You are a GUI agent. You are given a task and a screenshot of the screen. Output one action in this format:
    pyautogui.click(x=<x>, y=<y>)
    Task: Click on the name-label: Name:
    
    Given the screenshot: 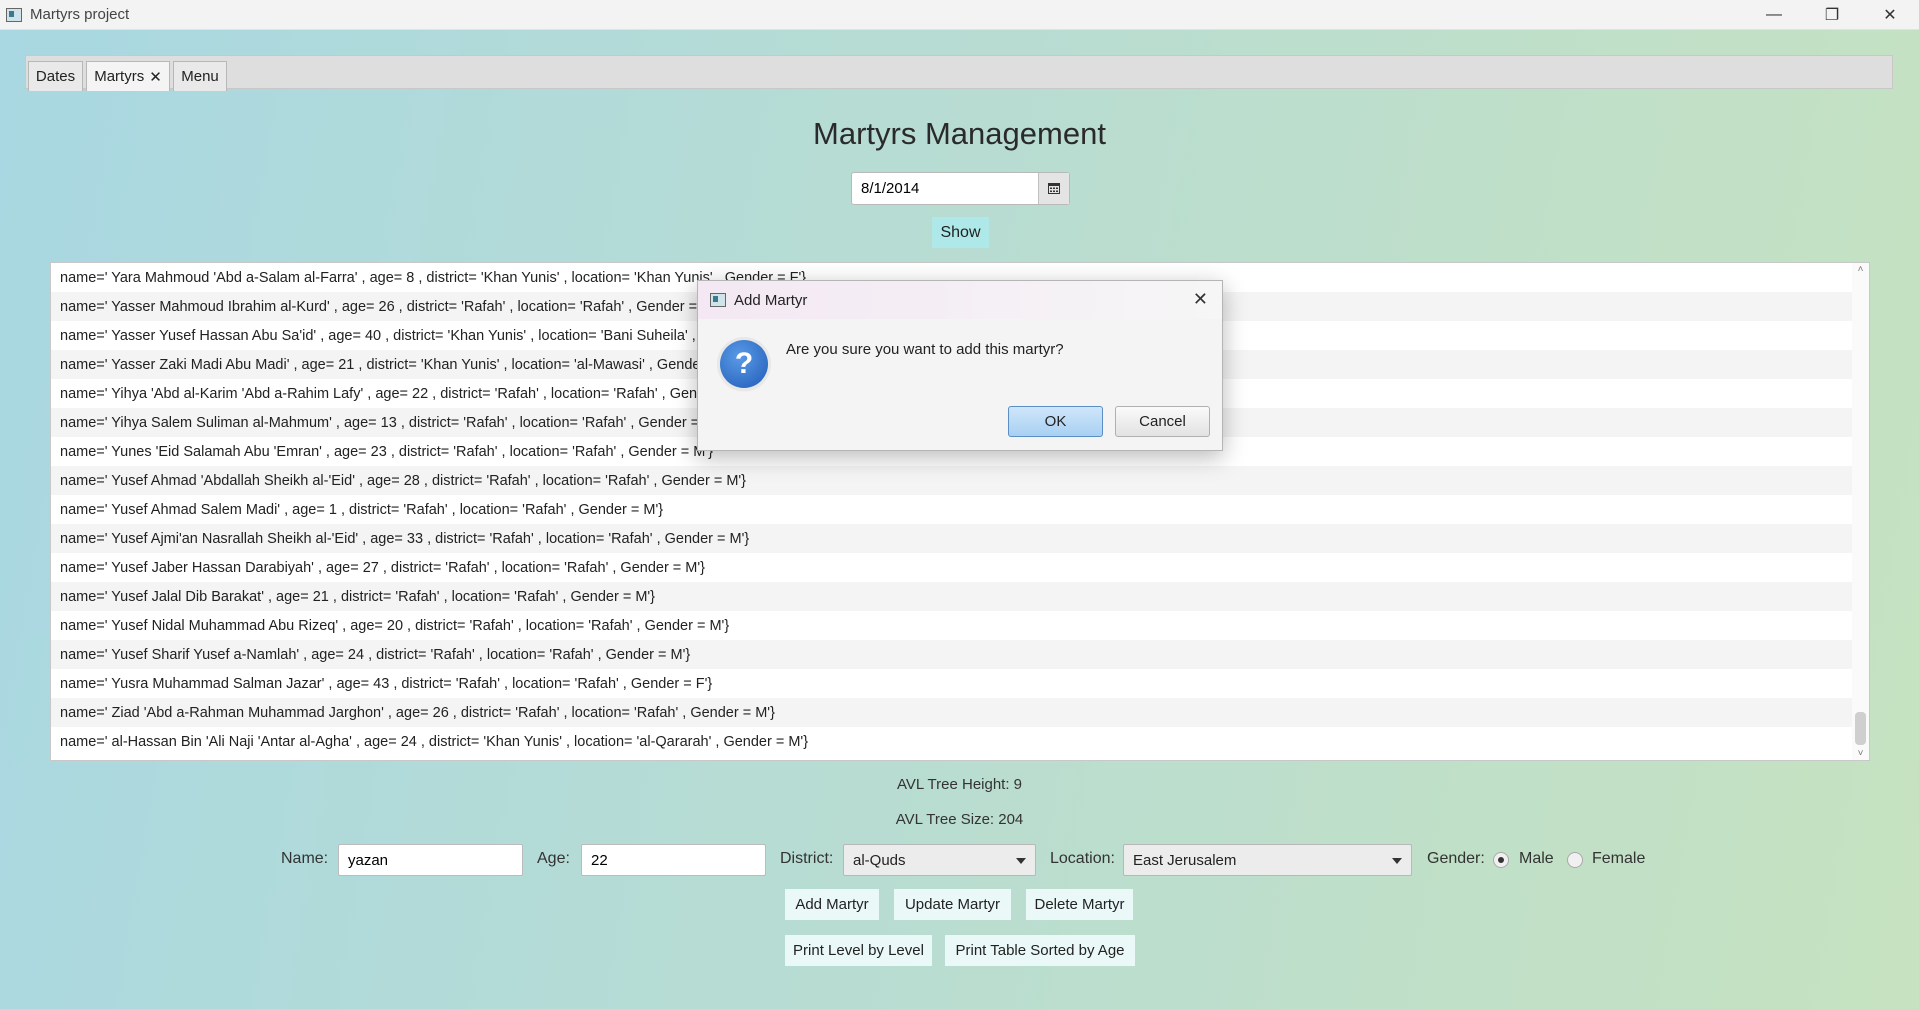 What is the action you would take?
    pyautogui.click(x=305, y=858)
    